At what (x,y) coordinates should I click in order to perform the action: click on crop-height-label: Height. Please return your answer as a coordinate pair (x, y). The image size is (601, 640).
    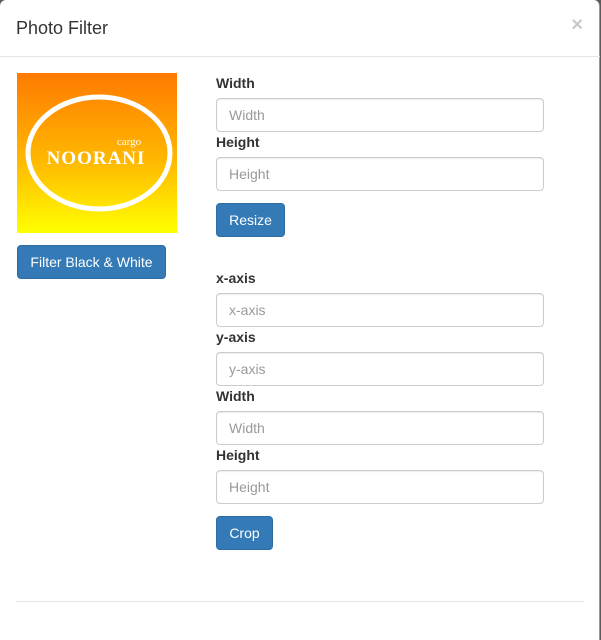
    Looking at the image, I should click on (238, 455).